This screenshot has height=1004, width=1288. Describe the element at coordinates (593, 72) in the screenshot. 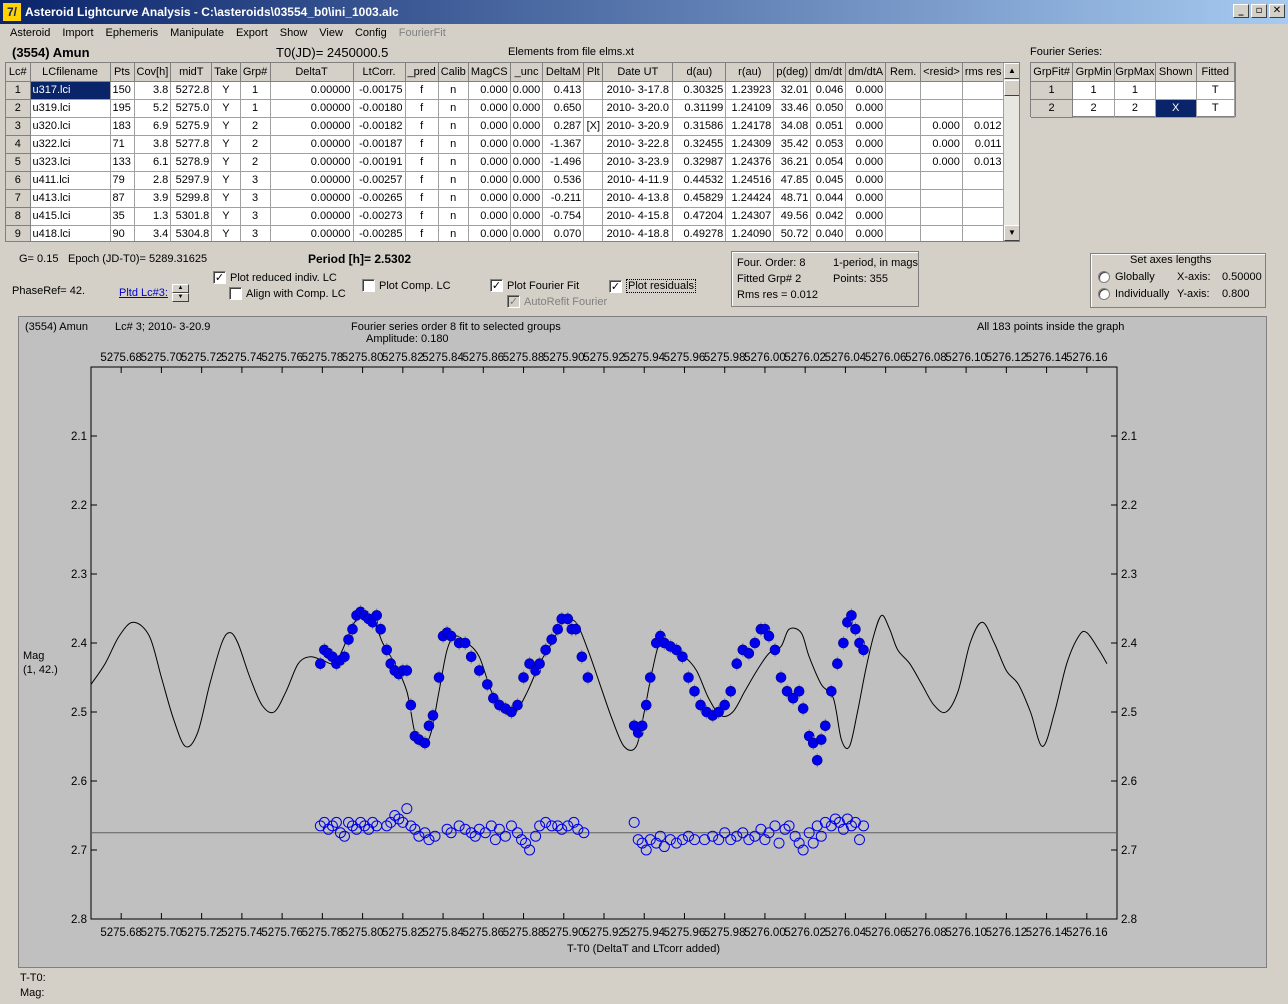

I see `column-header: Plt` at that location.